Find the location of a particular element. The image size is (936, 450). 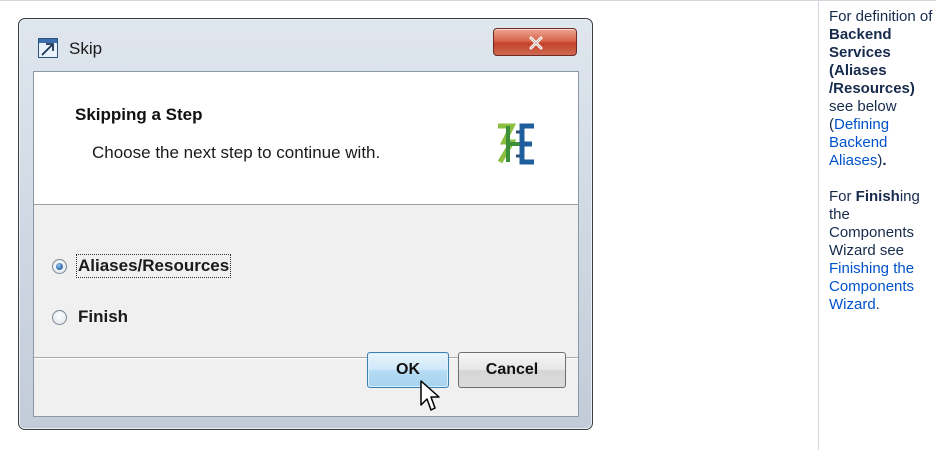

note-bold: Backend Services (Aliases /Resources) is located at coordinates (872, 61).